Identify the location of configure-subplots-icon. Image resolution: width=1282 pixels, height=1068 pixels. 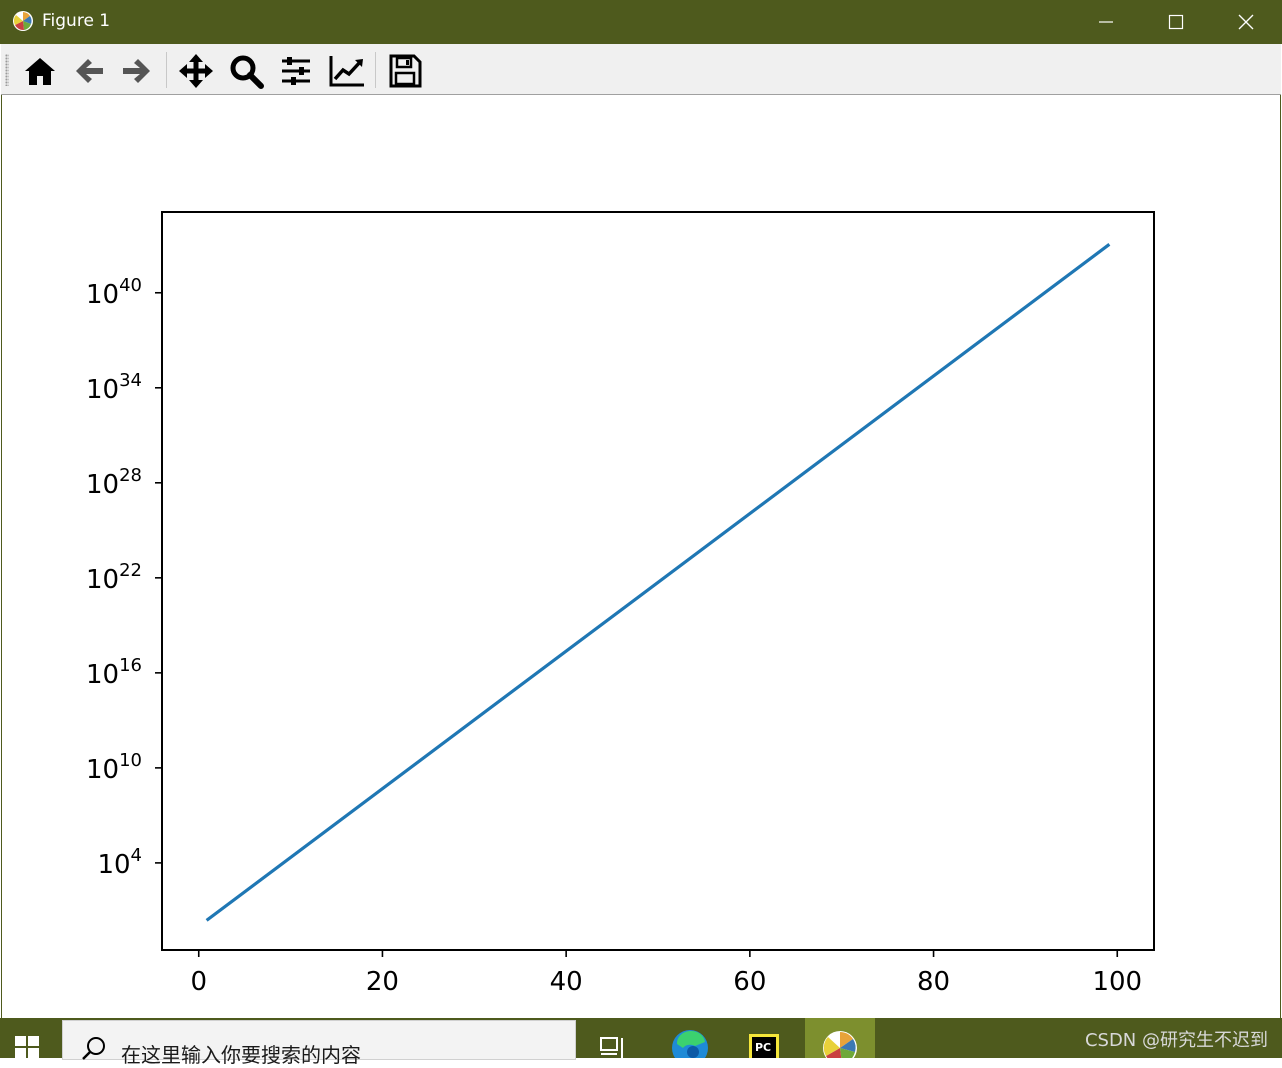
(296, 71).